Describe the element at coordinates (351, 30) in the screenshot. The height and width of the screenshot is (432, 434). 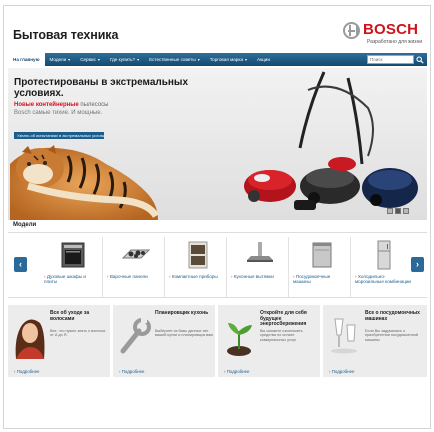
I see `bosch-armature-icon` at that location.